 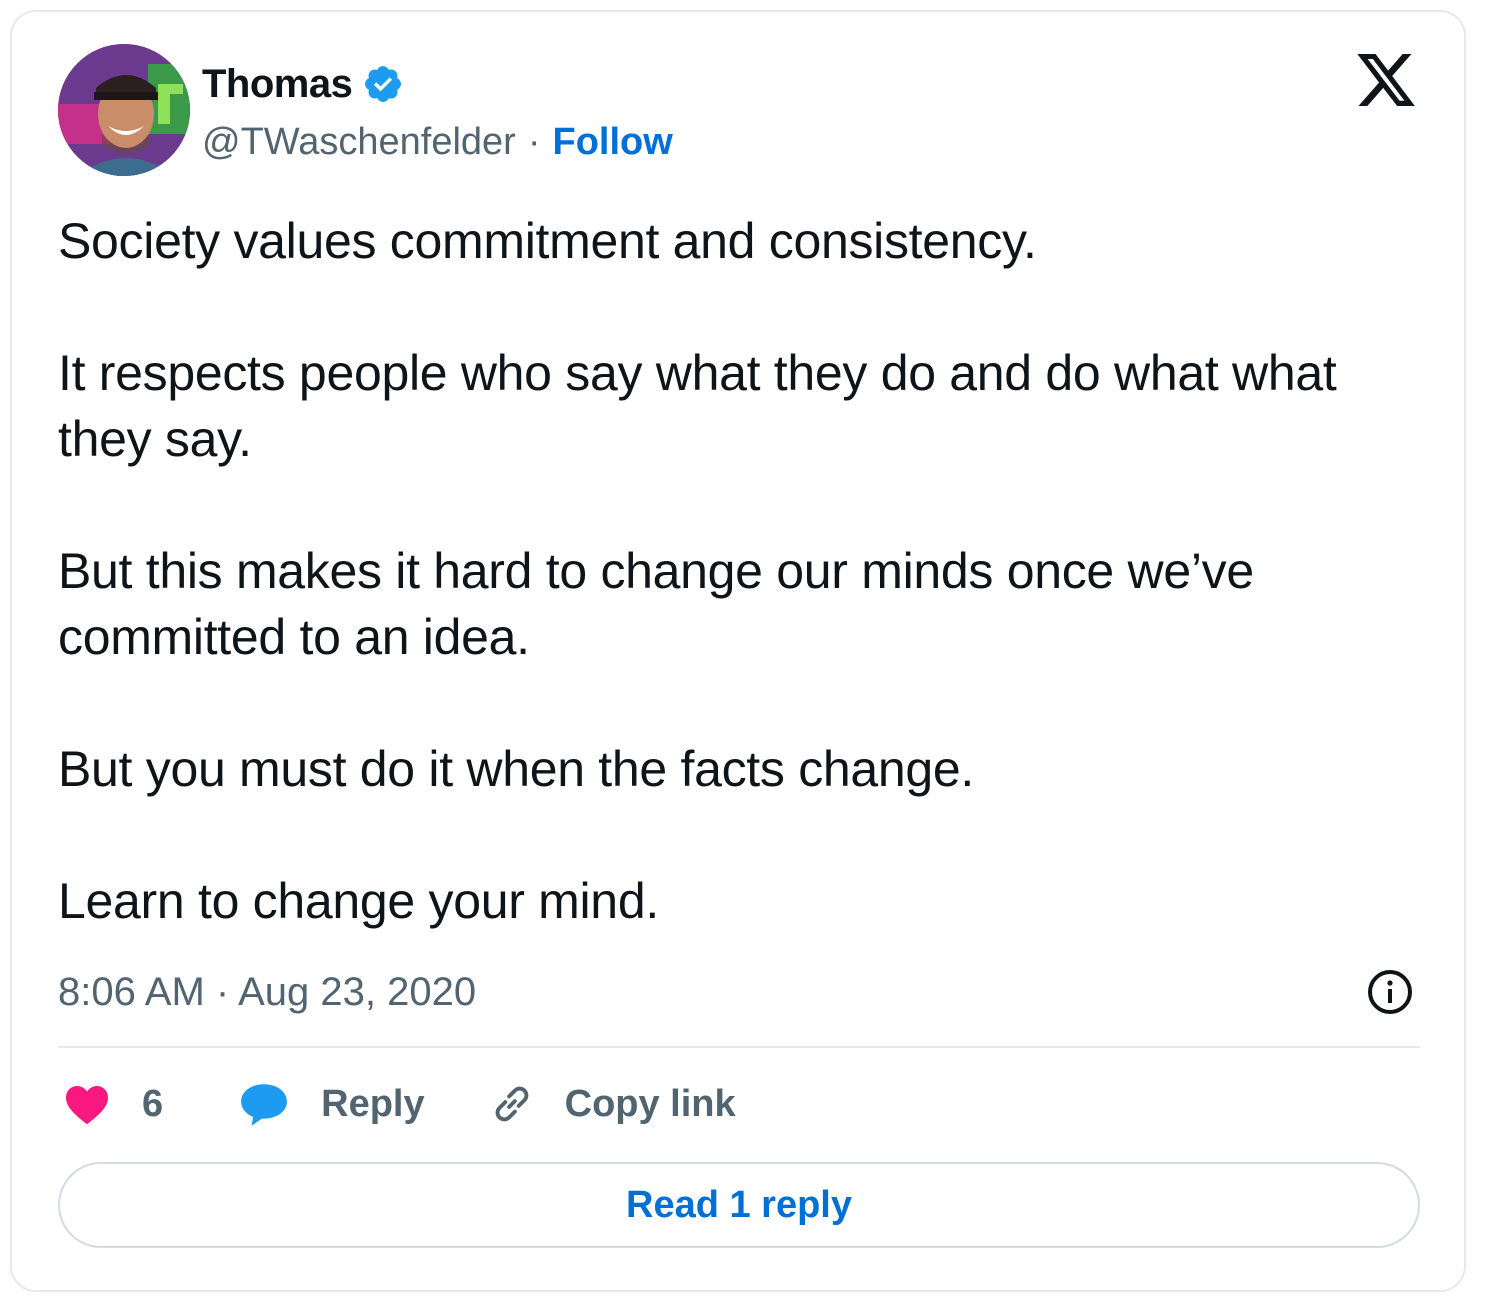 What do you see at coordinates (264, 1105) in the screenshot?
I see `speech-bubble-icon` at bounding box center [264, 1105].